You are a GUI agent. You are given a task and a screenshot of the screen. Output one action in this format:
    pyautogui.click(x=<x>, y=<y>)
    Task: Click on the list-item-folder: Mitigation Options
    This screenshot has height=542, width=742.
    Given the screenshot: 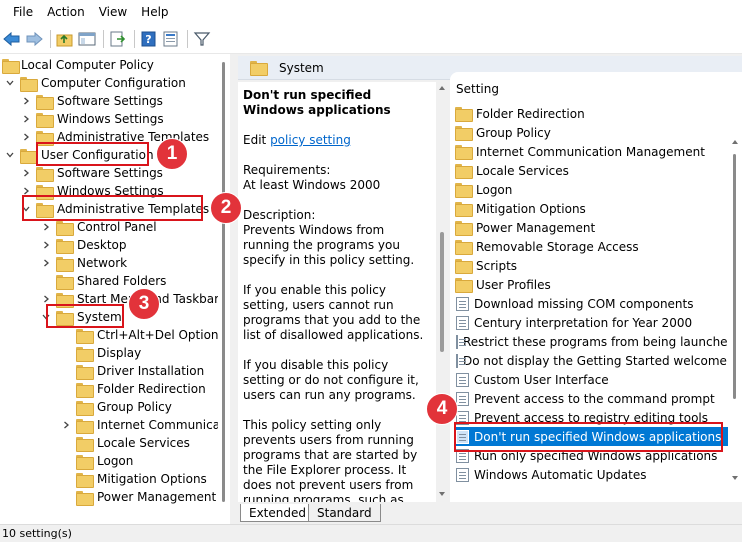 What is the action you would take?
    pyautogui.click(x=598, y=208)
    